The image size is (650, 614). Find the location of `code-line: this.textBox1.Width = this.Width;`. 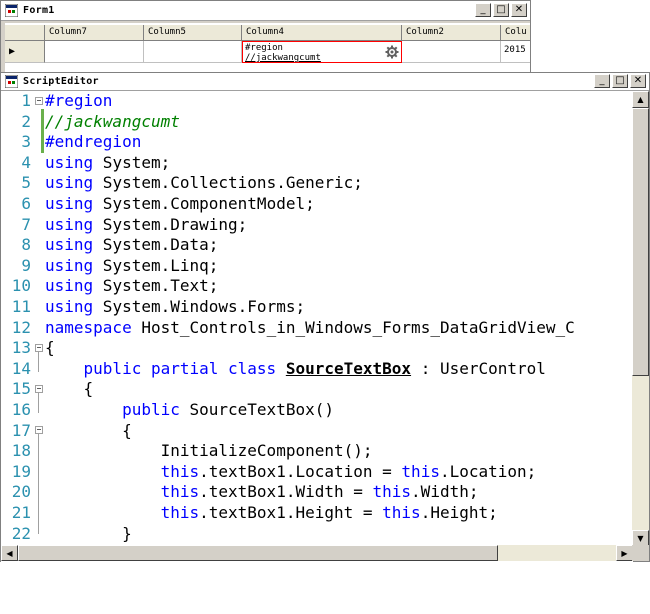

code-line: this.textBox1.Width = this.Width; is located at coordinates (262, 492).